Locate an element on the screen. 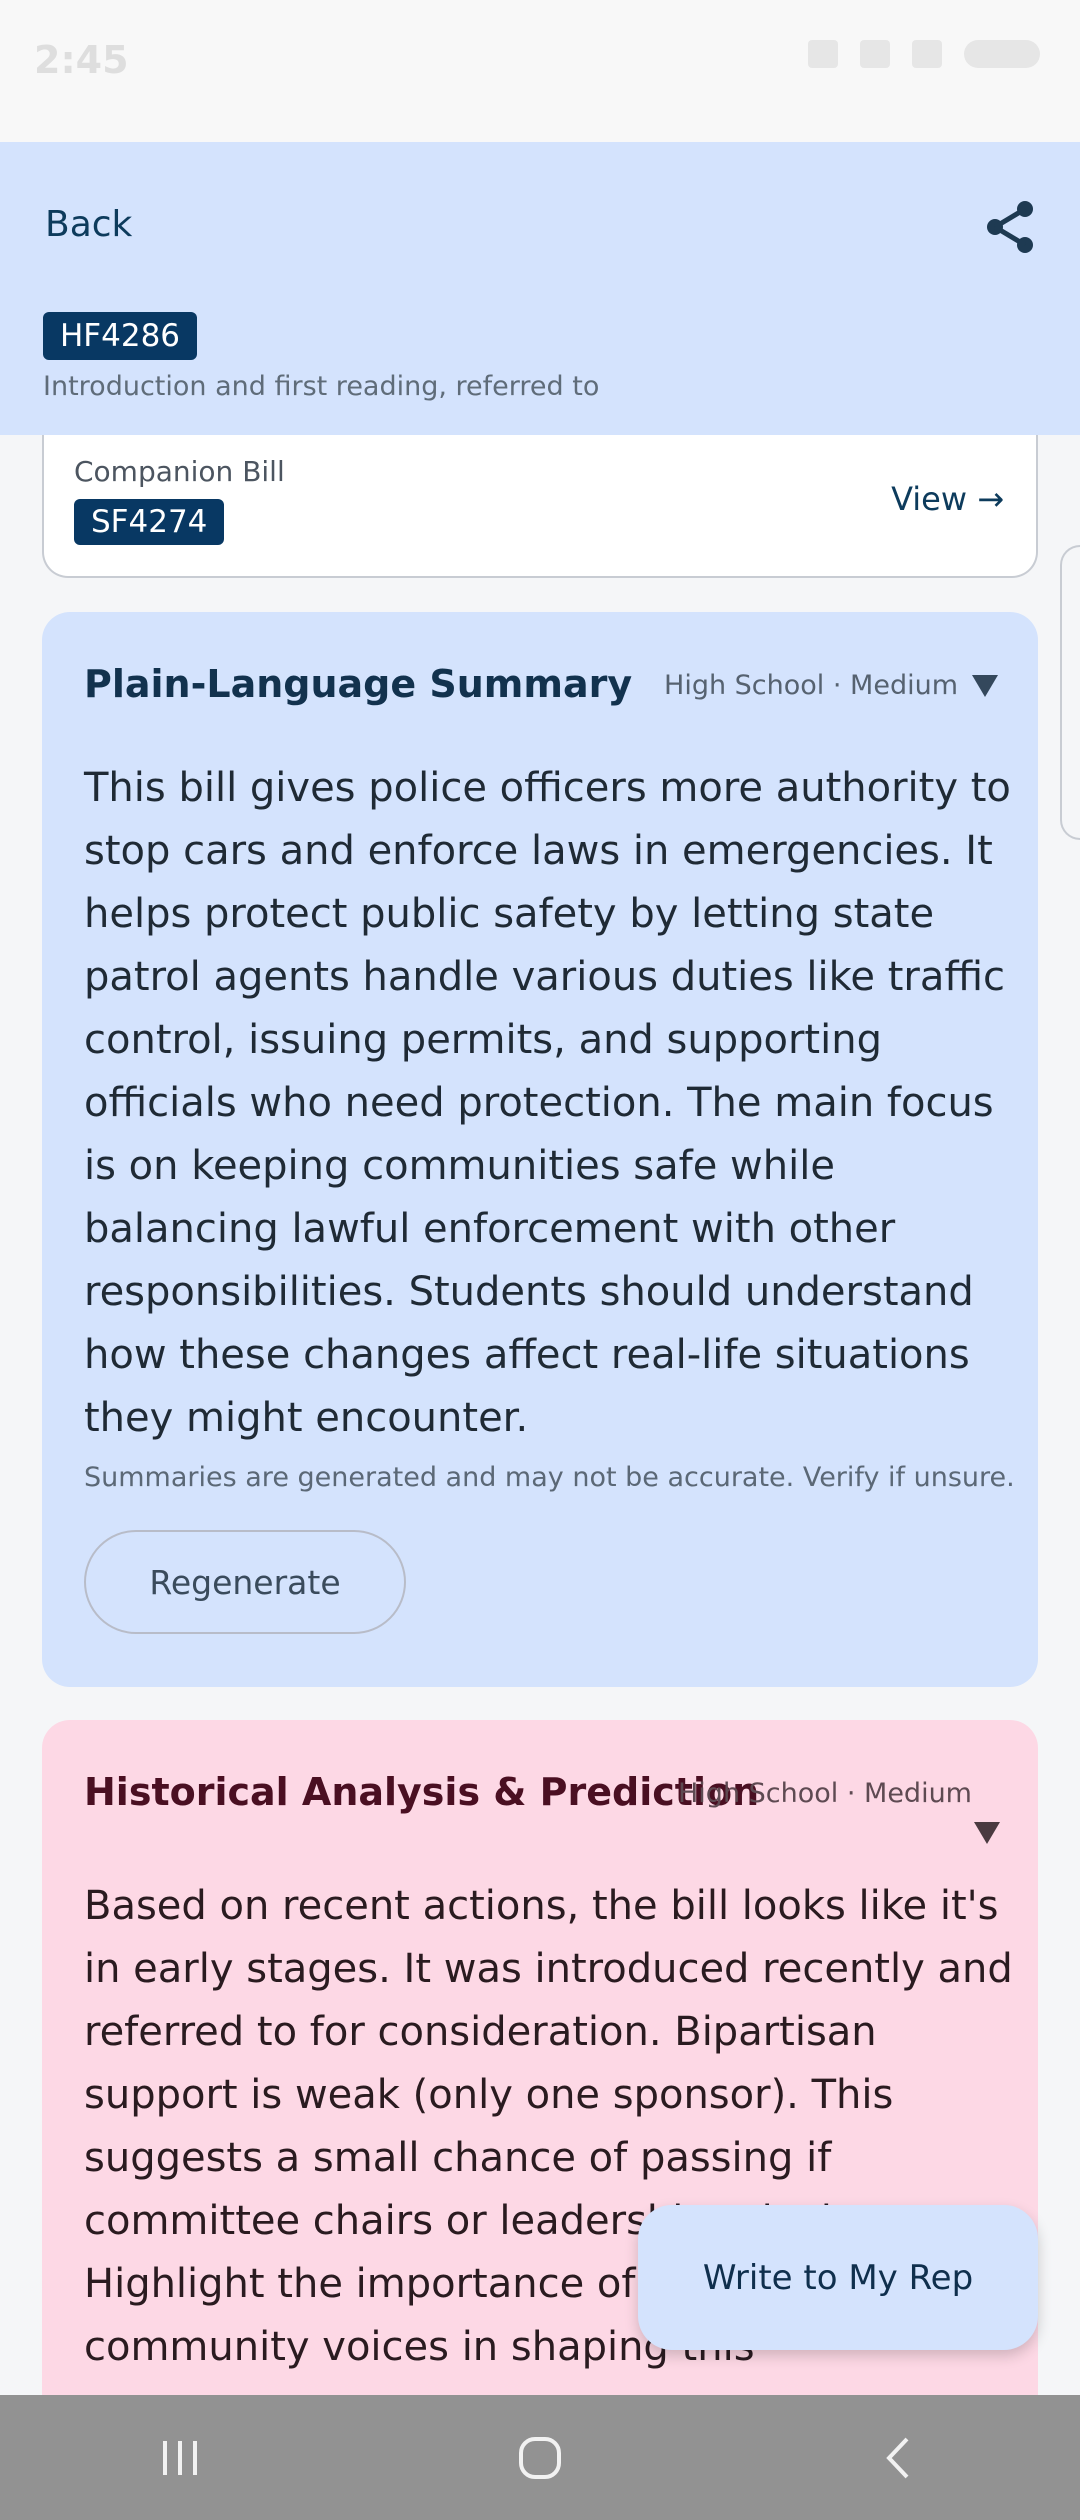 This screenshot has height=2520, width=1080. bill-id-chip: HF4286 is located at coordinates (120, 336).